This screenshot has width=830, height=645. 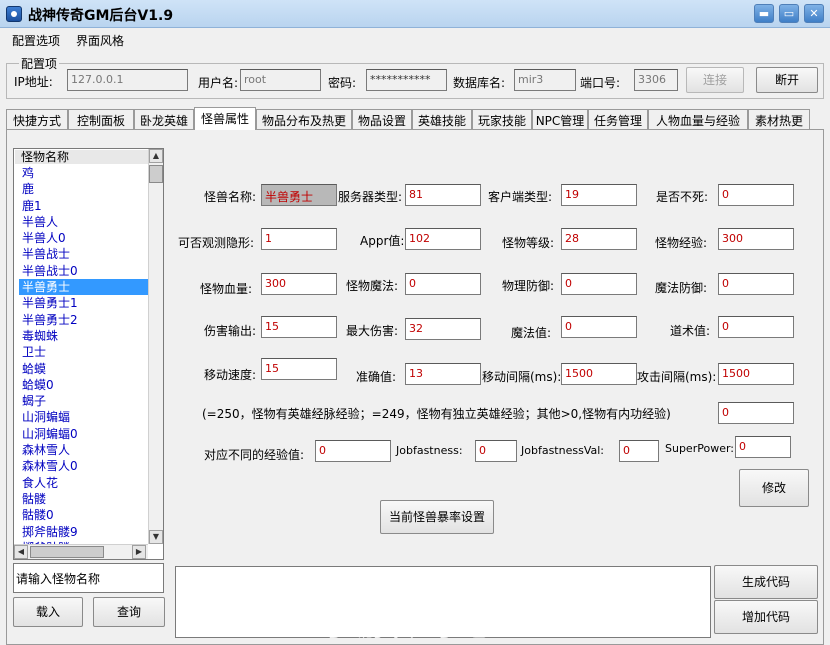 What do you see at coordinates (36, 40) in the screenshot?
I see `menu-config: 配置选项` at bounding box center [36, 40].